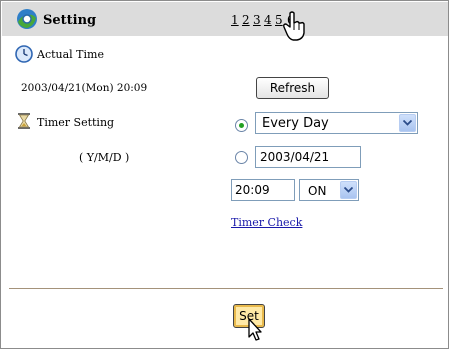 This screenshot has width=449, height=349. Describe the element at coordinates (268, 20) in the screenshot. I see `page-link-4: 4` at that location.